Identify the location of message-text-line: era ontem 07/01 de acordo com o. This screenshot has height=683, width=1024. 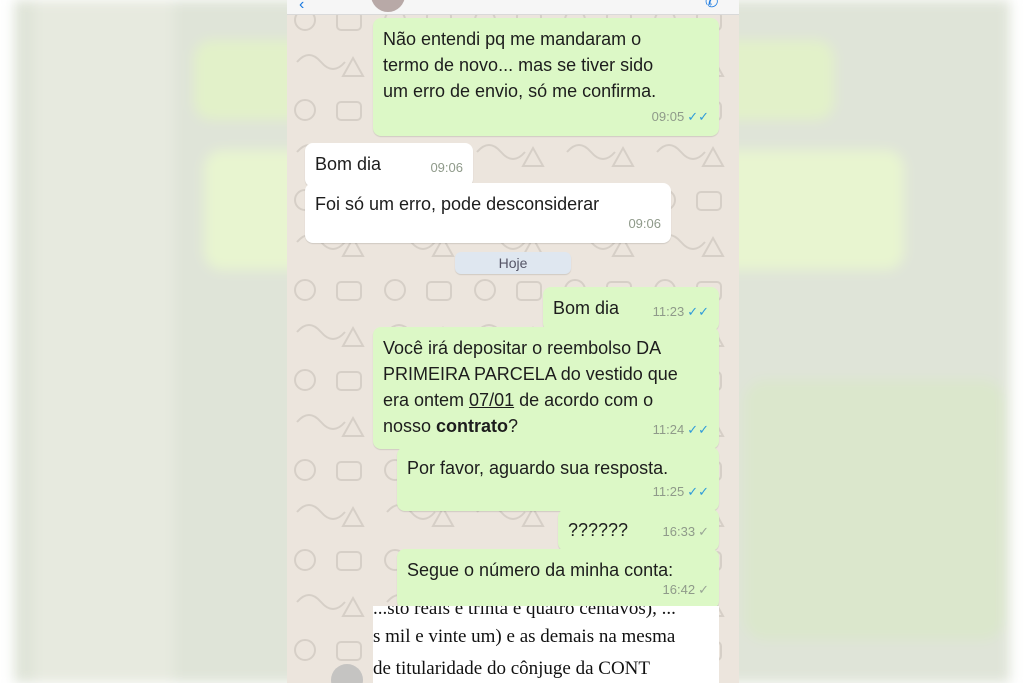
(546, 400).